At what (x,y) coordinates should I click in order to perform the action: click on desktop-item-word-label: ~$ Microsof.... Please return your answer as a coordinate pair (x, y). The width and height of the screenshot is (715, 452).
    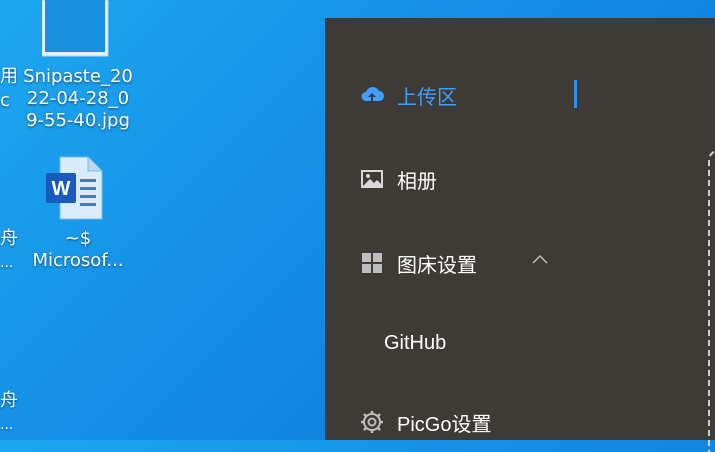
    Looking at the image, I should click on (78, 250).